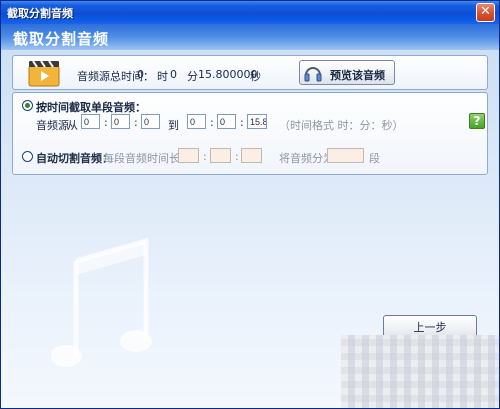 Image resolution: width=500 pixels, height=409 pixels. I want to click on time-range-label: 按时间截取单段音频：, so click(91, 107).